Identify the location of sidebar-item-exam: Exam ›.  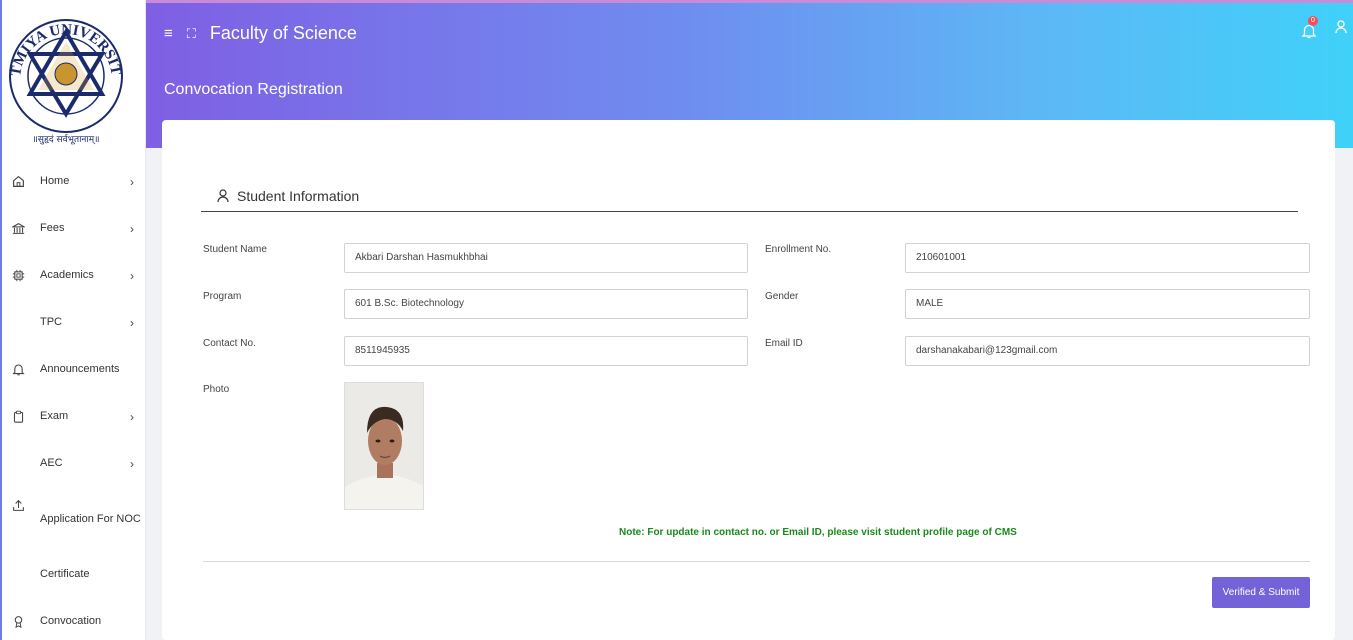
(74, 416).